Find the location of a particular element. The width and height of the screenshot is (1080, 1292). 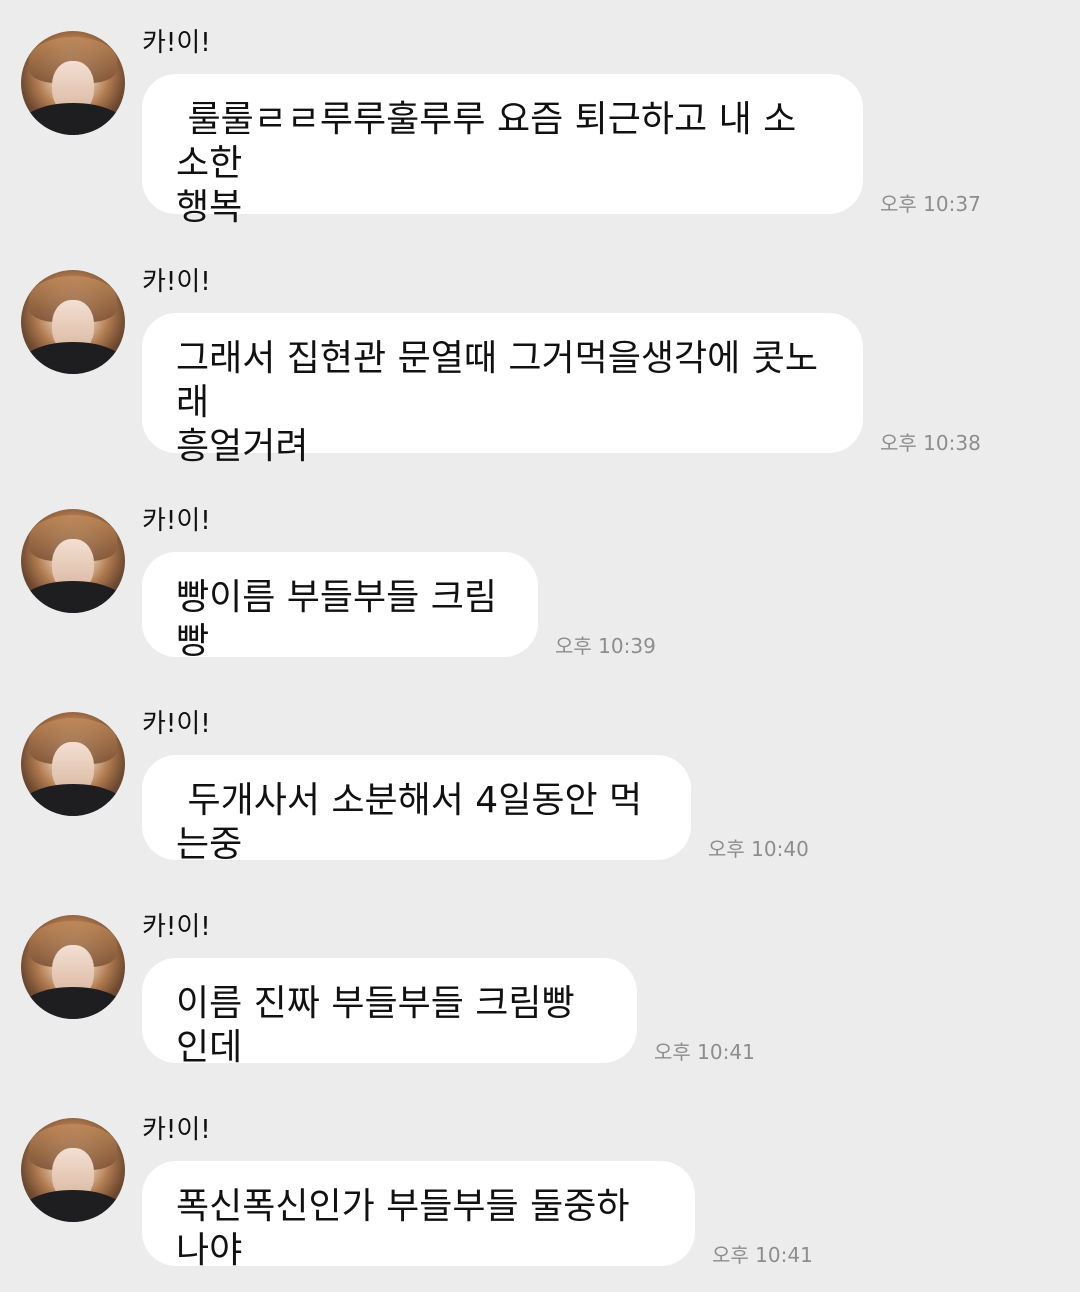

message-bubble: 폭신폭신인가 부들부들 둘중하나야 is located at coordinates (418, 1216).